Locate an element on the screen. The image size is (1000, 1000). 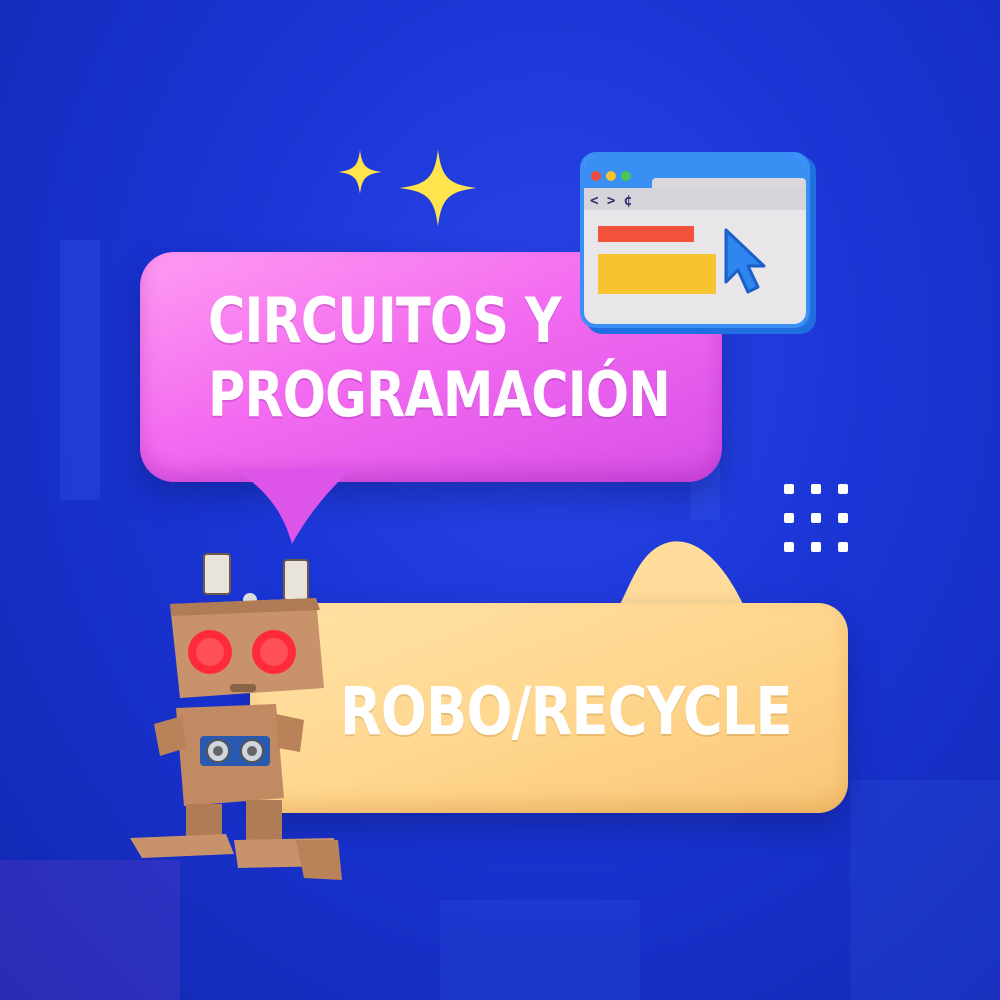
browser-window-icon: < > ¢ is located at coordinates (698, 243).